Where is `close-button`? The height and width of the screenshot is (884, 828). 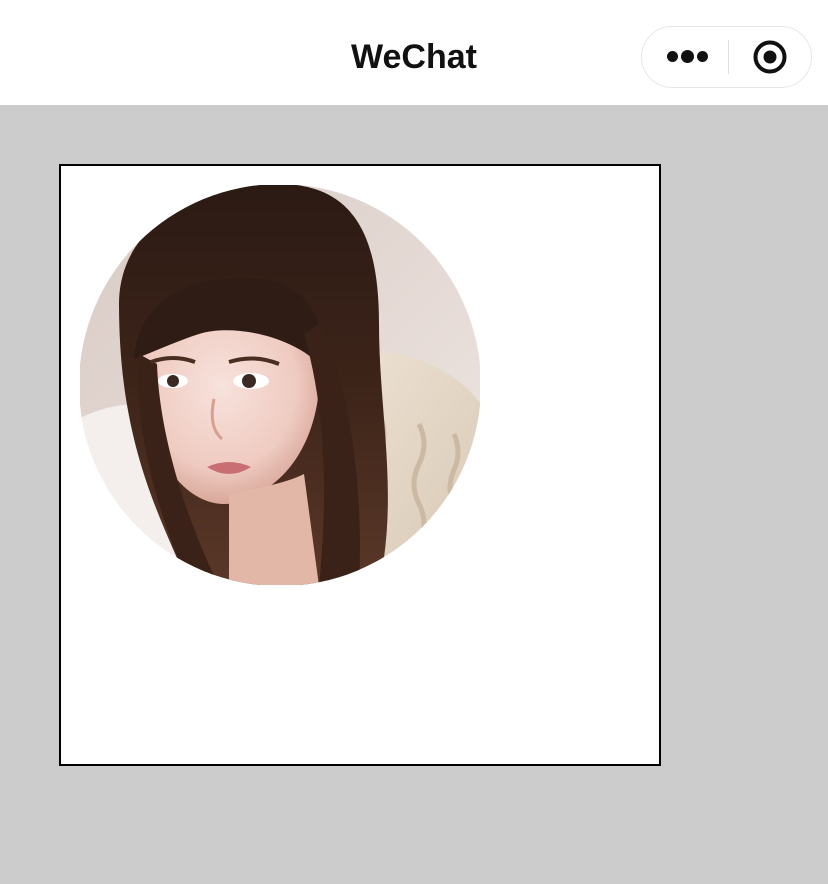
close-button is located at coordinates (770, 57).